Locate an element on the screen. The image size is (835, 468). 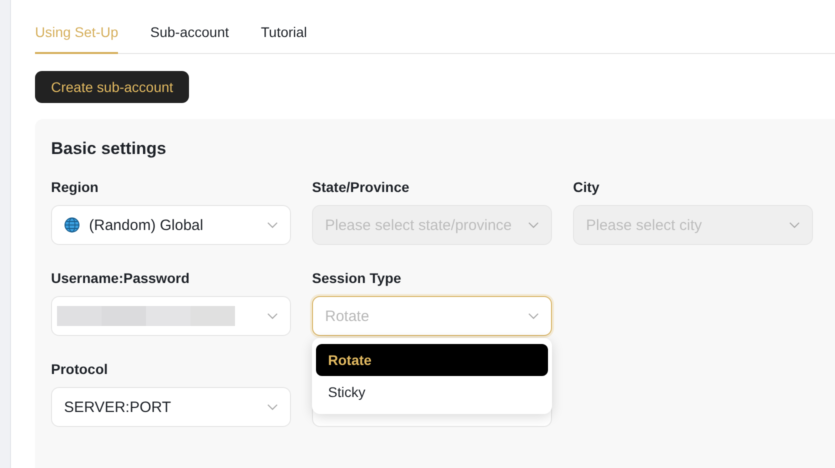
section-title: Basic settings is located at coordinates (109, 149).